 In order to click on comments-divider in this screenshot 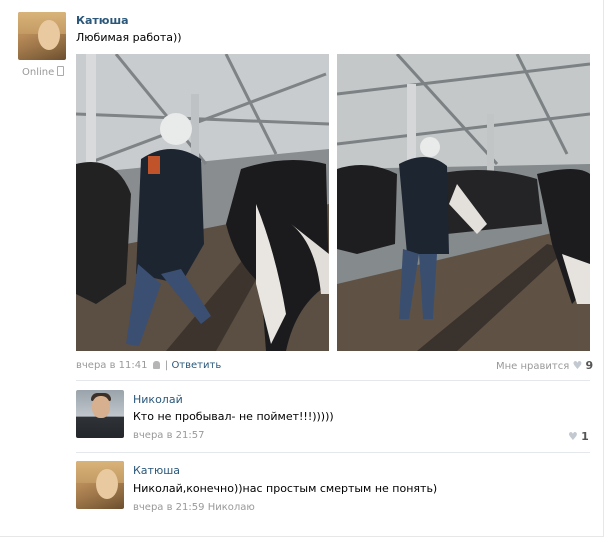, I will do `click(333, 380)`.